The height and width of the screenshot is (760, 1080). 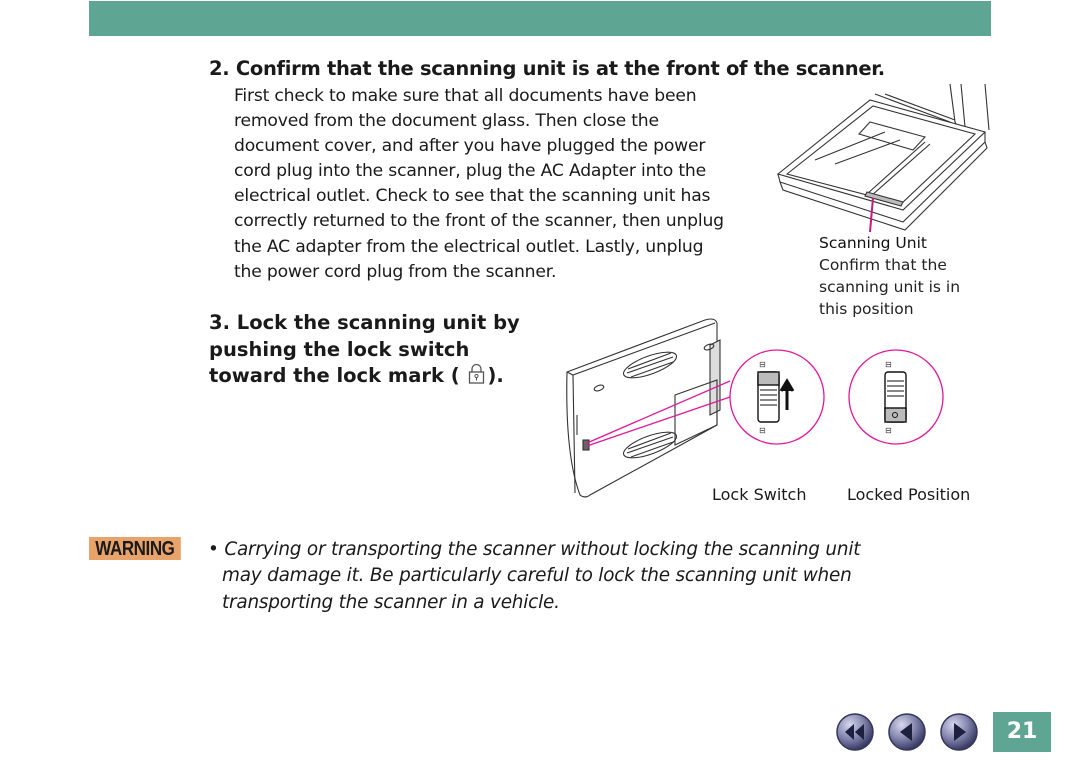 What do you see at coordinates (759, 494) in the screenshot?
I see `lock-switch-label: Lock Switch` at bounding box center [759, 494].